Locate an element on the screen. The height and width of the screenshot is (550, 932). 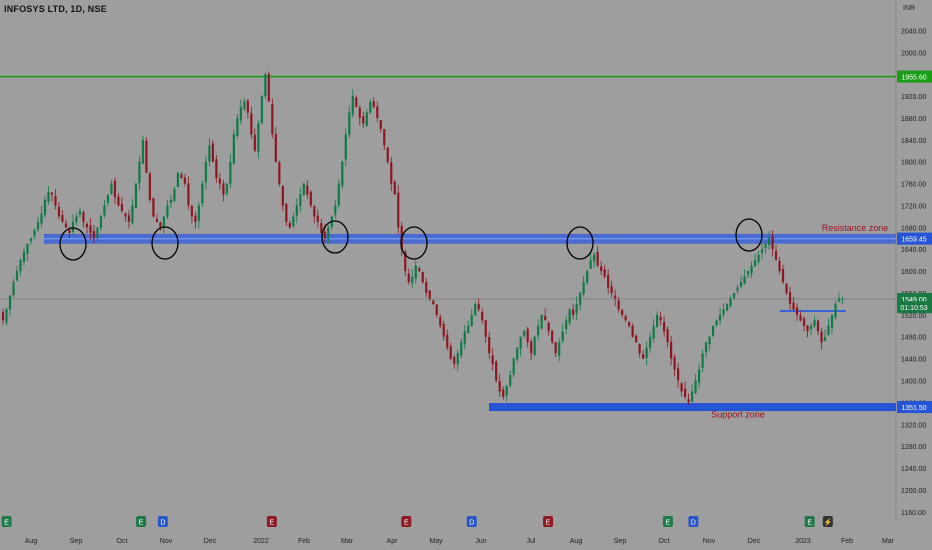
y-tick-label: 1440.00 is located at coordinates (913, 360).